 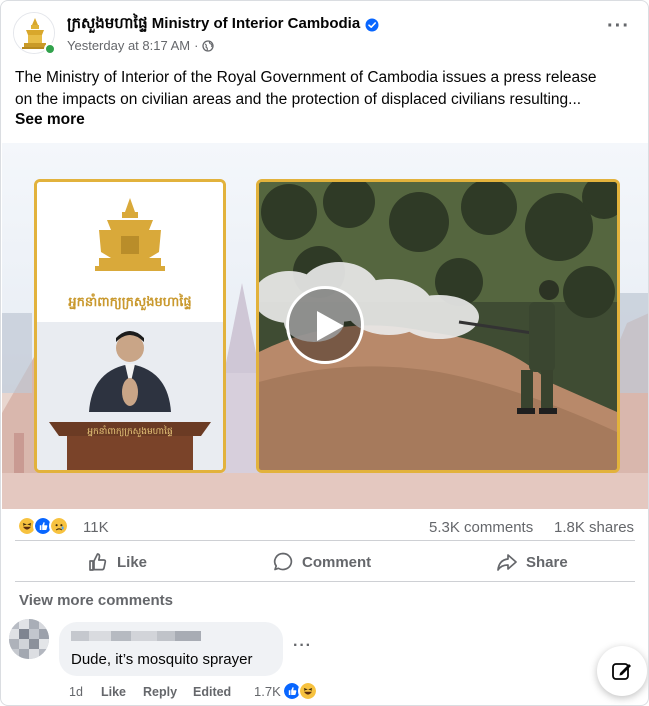 What do you see at coordinates (113, 692) in the screenshot?
I see `comment-like-button: Like` at bounding box center [113, 692].